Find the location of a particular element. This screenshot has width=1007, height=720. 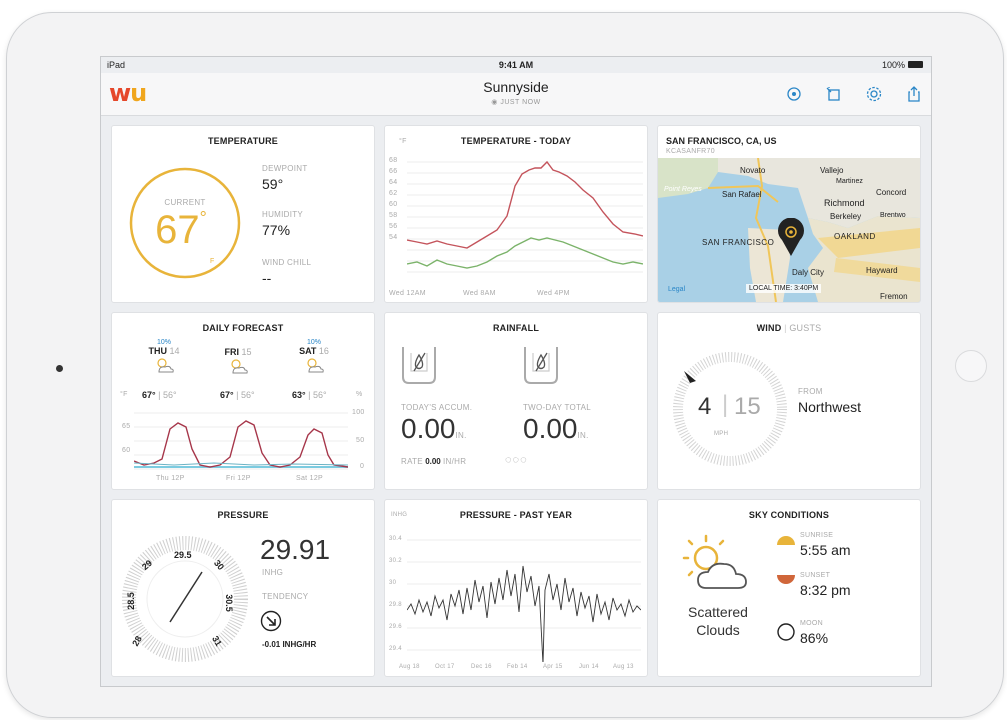

sunset-icon is located at coordinates (786, 579).